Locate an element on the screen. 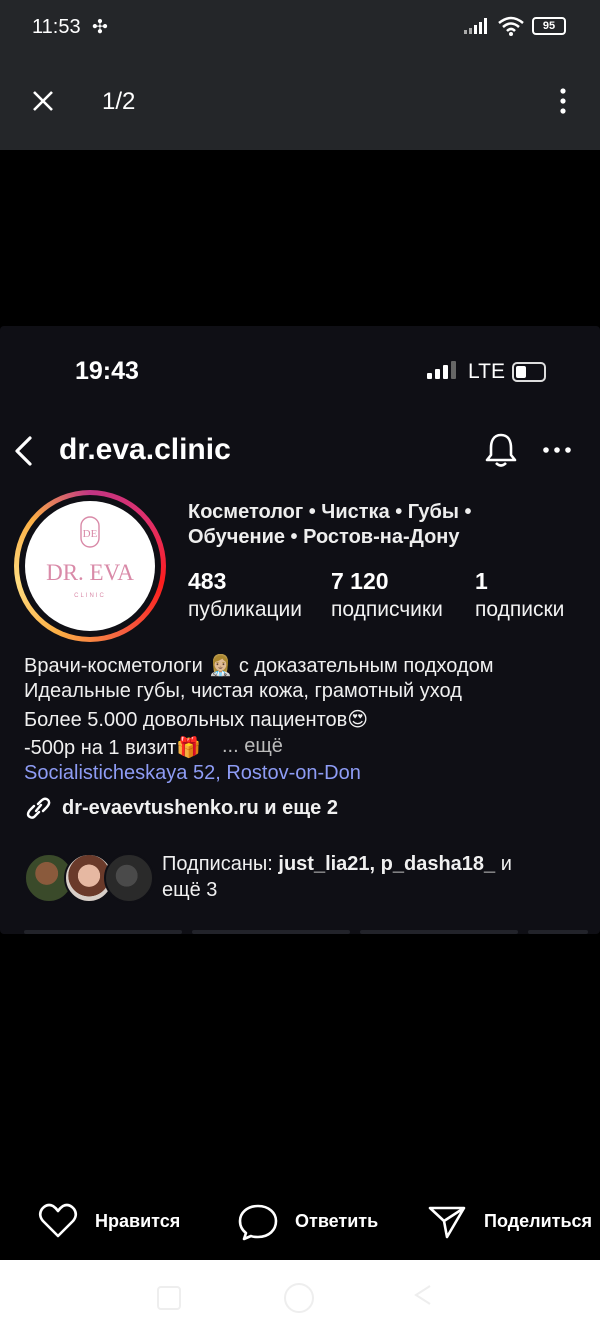 This screenshot has width=600, height=1332. like-button: Нравится is located at coordinates (137, 1221).